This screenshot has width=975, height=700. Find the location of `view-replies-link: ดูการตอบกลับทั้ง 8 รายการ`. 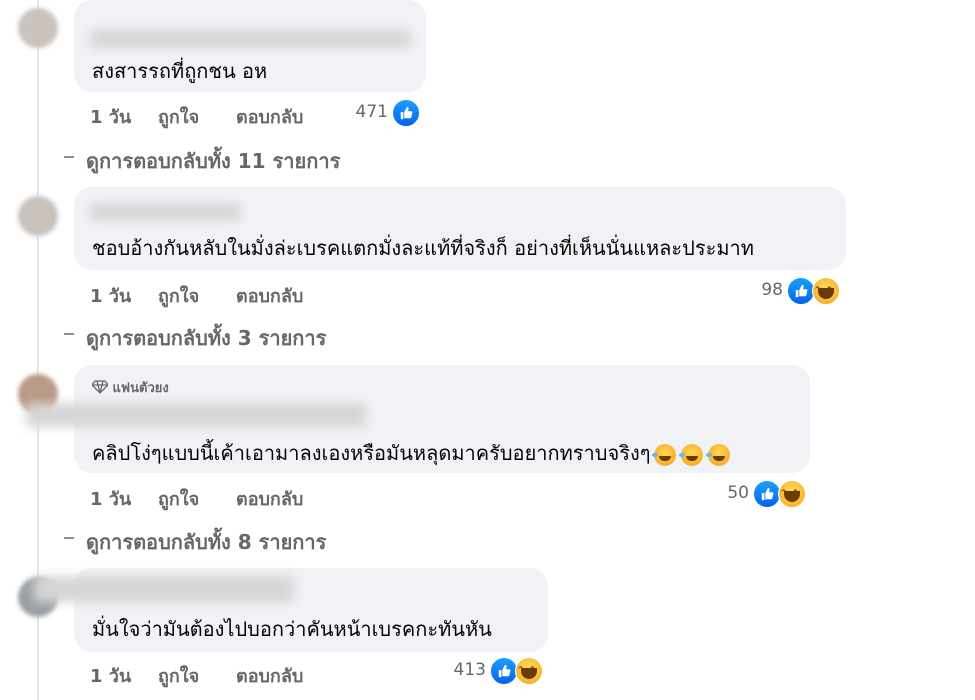

view-replies-link: ดูการตอบกลับทั้ง 8 รายการ is located at coordinates (195, 542).